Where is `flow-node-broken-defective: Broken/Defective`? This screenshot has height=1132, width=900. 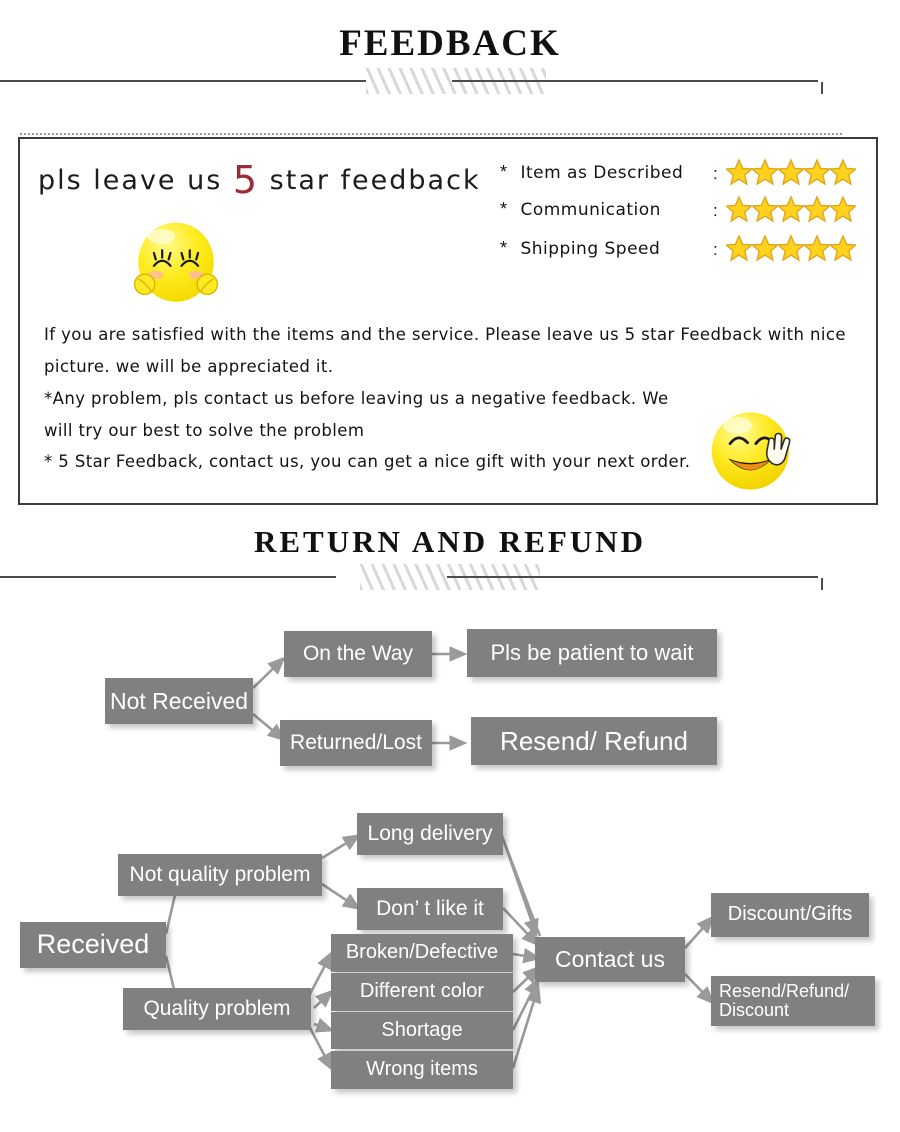 flow-node-broken-defective: Broken/Defective is located at coordinates (422, 953).